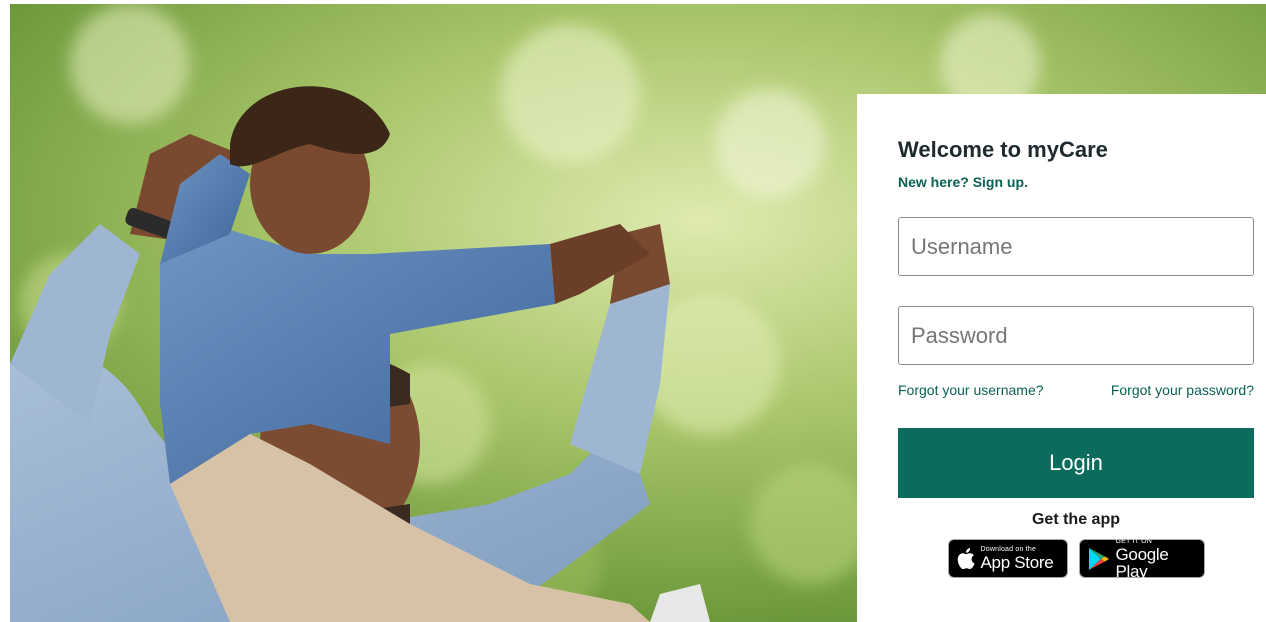 The image size is (1266, 622). Describe the element at coordinates (1099, 559) in the screenshot. I see `google-play-icon` at that location.